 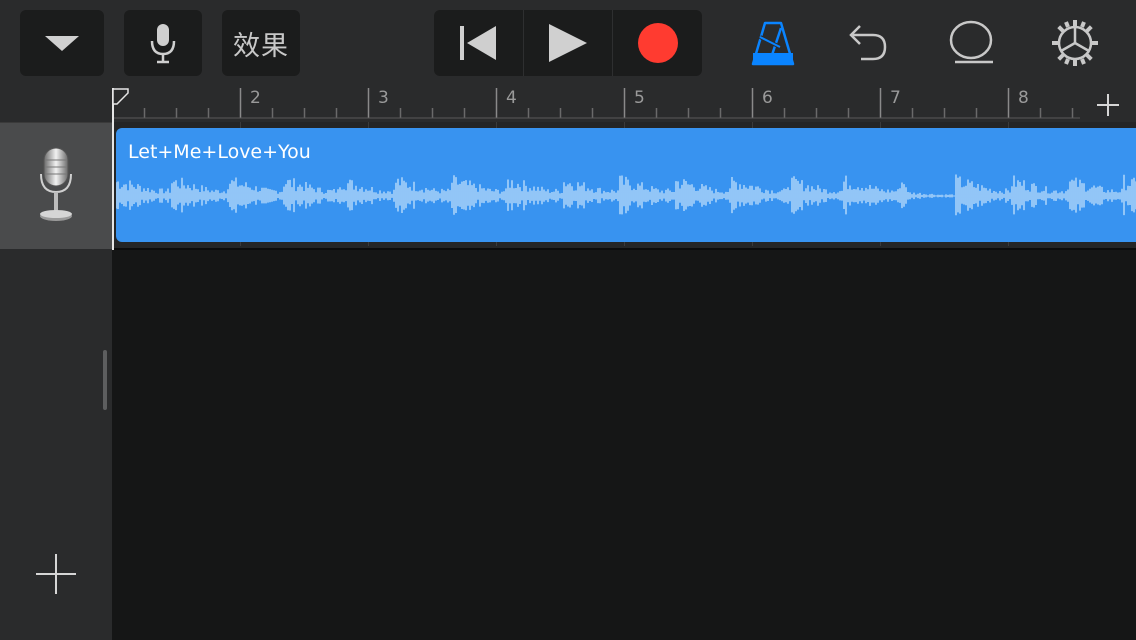 I want to click on bar-number: 8, so click(x=1023, y=98).